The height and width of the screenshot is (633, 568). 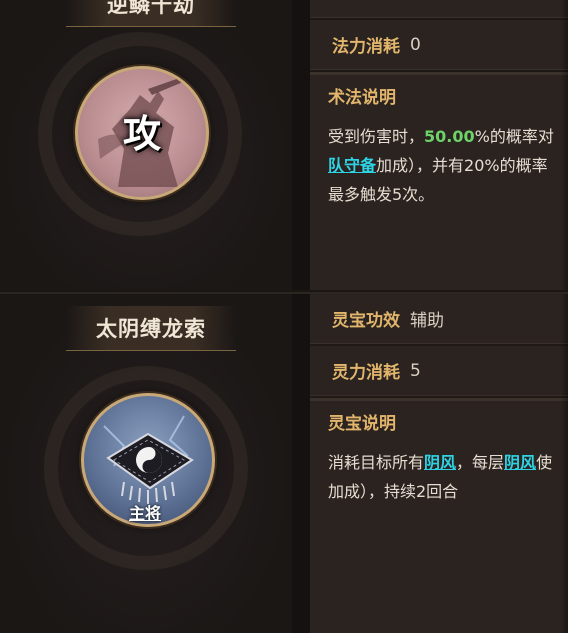 I want to click on treasure-title: 太阴缚龙索, so click(x=151, y=329).